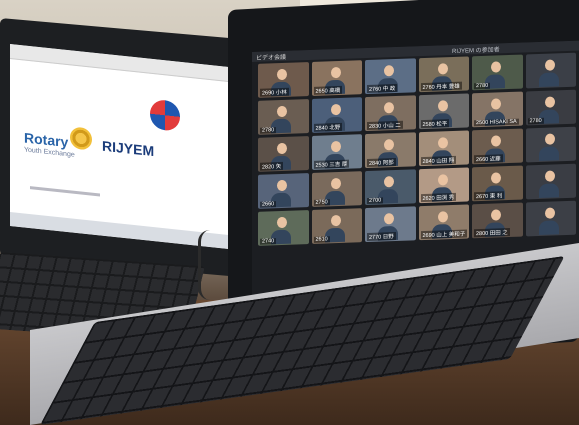 This screenshot has width=579, height=425. I want to click on participant-tile: 2500 HISAKI SA, so click(497, 109).